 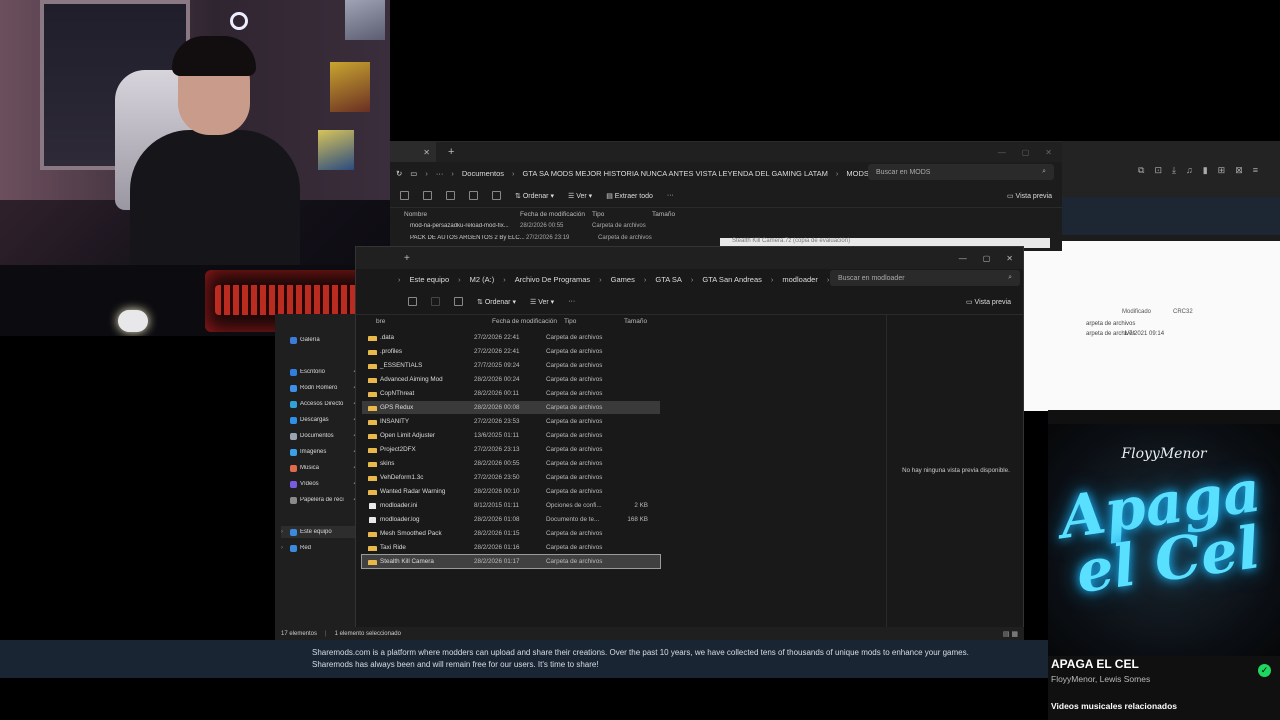 What do you see at coordinates (511, 337) in the screenshot?
I see `file-row: .data 27/2/2026 22:41 Carpeta de archivos` at bounding box center [511, 337].